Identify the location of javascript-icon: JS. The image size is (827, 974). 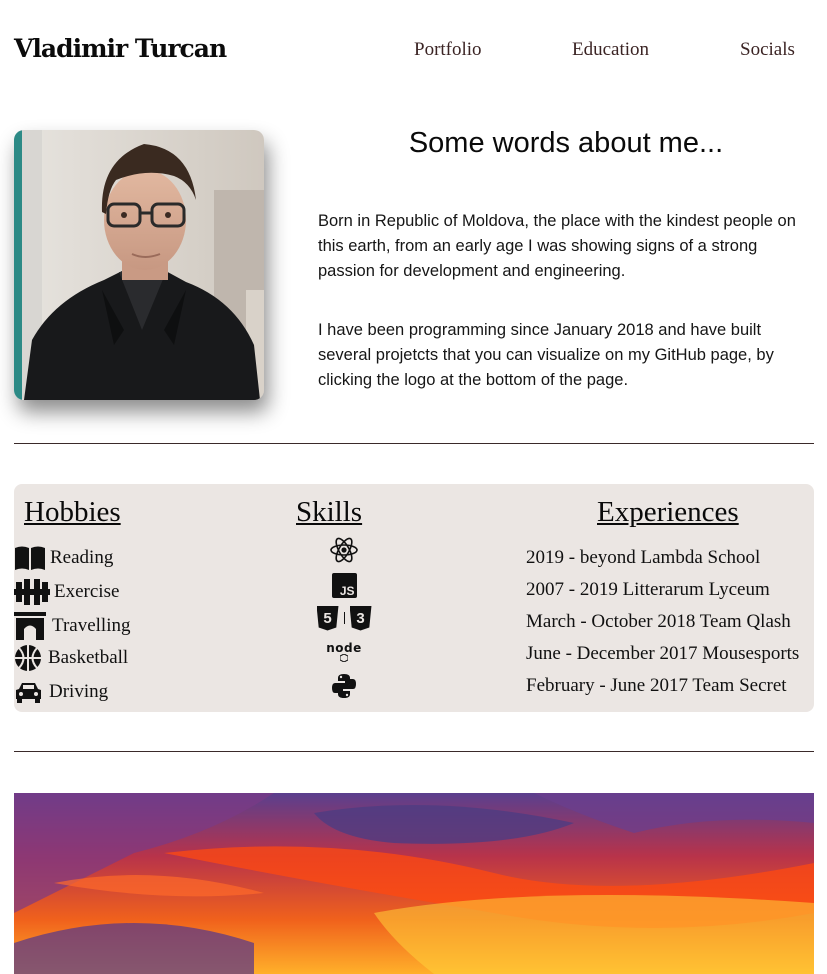
(344, 585).